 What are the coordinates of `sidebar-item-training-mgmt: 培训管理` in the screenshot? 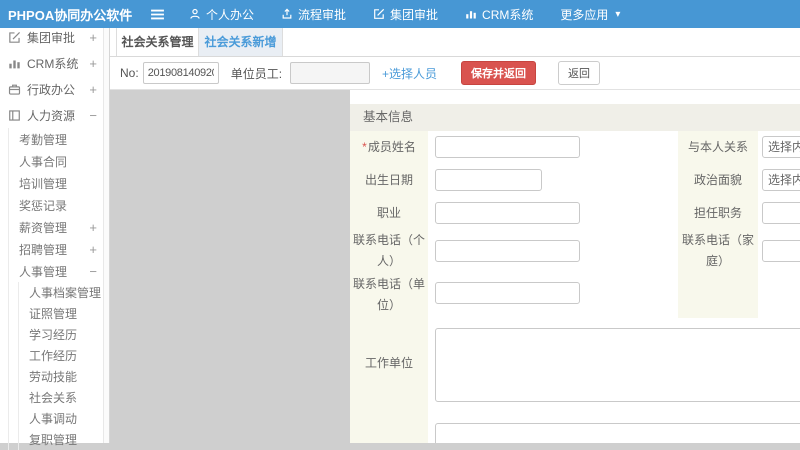 It's located at (59, 183).